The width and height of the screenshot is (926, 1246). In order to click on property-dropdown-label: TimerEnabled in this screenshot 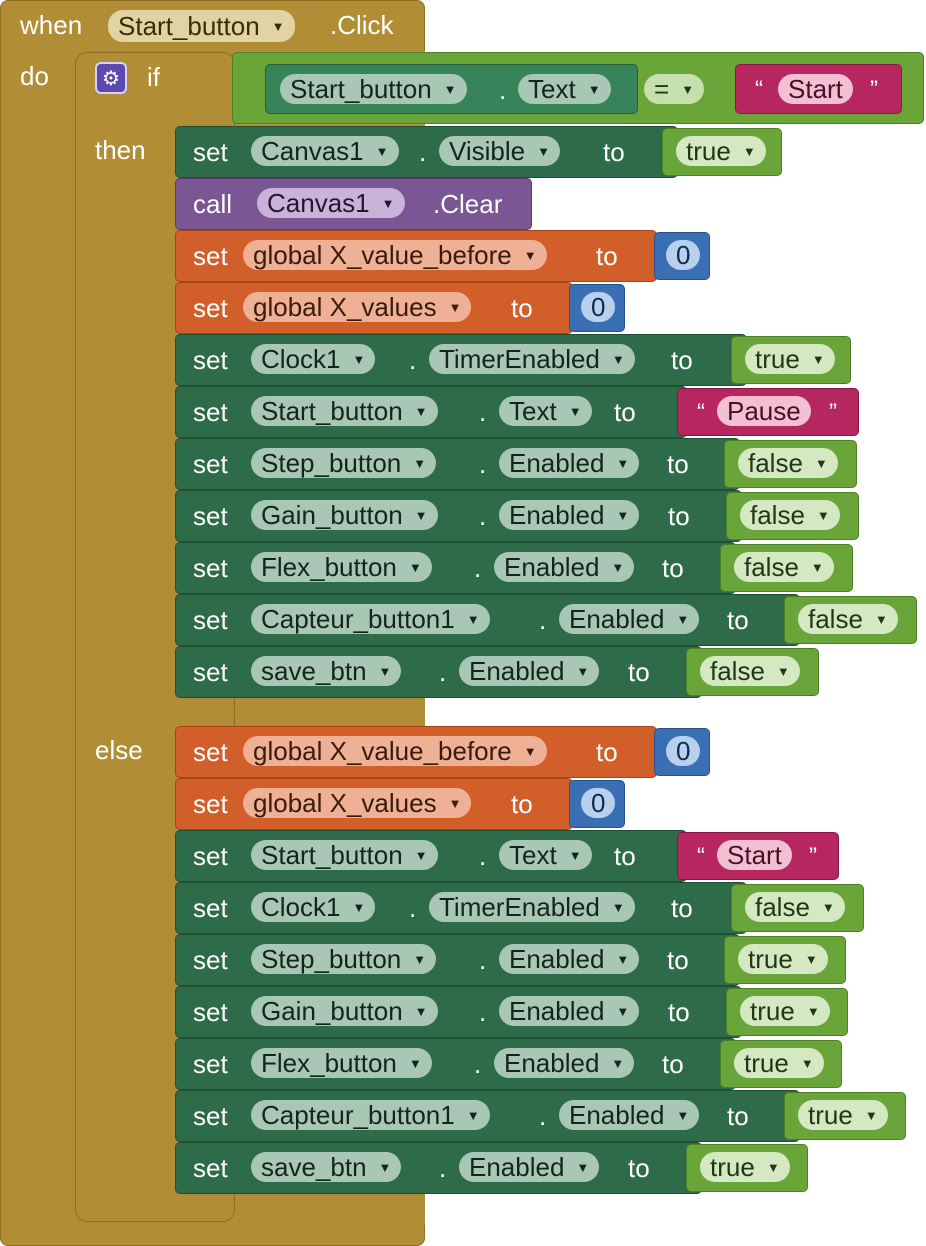, I will do `click(519, 906)`.